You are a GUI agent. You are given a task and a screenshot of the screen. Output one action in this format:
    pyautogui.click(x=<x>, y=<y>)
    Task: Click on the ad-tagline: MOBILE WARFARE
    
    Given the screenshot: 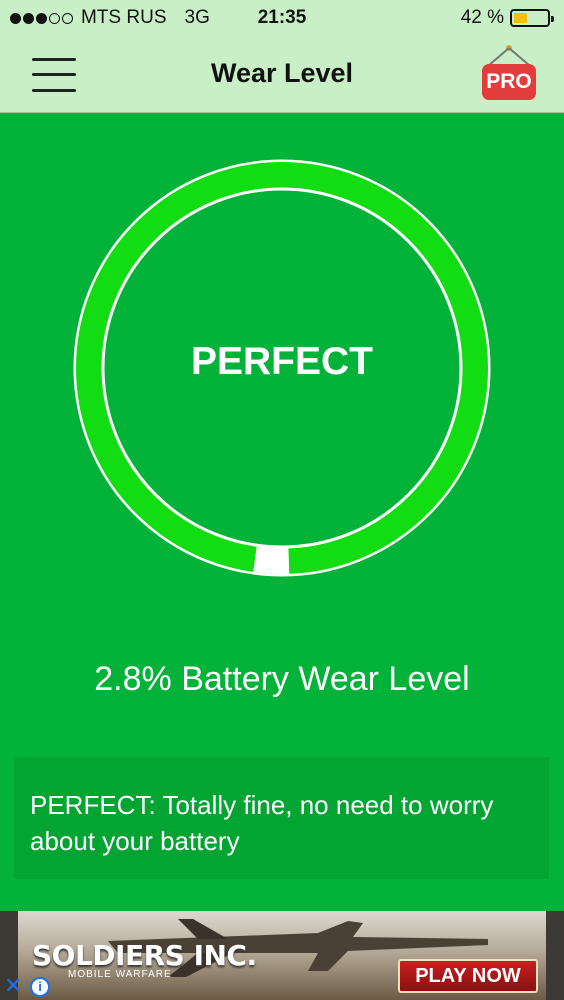 What is the action you would take?
    pyautogui.click(x=120, y=974)
    